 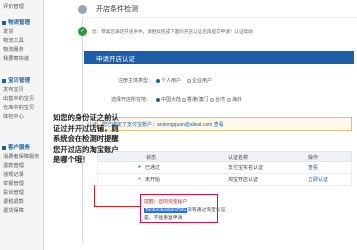 What do you see at coordinates (171, 100) in the screenshot?
I see `region-mainland-label: 中国大陆` at bounding box center [171, 100].